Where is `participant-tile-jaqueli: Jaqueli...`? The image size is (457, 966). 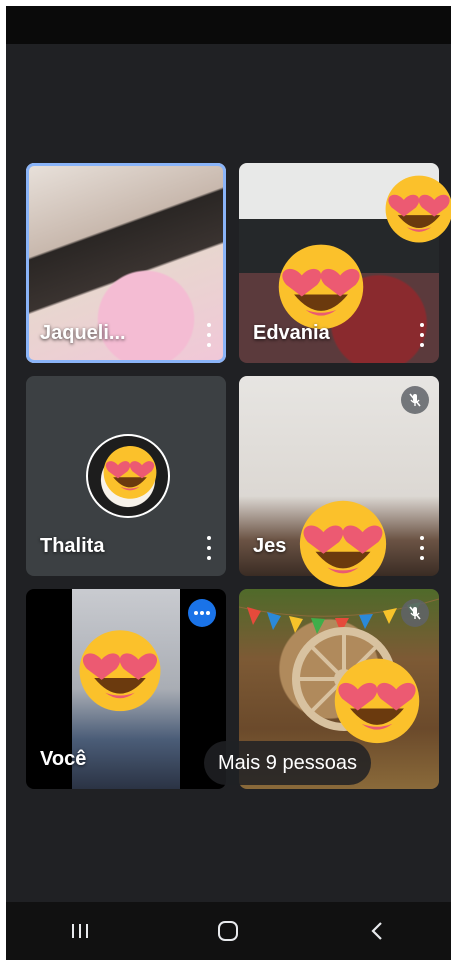 participant-tile-jaqueli: Jaqueli... is located at coordinates (126, 263).